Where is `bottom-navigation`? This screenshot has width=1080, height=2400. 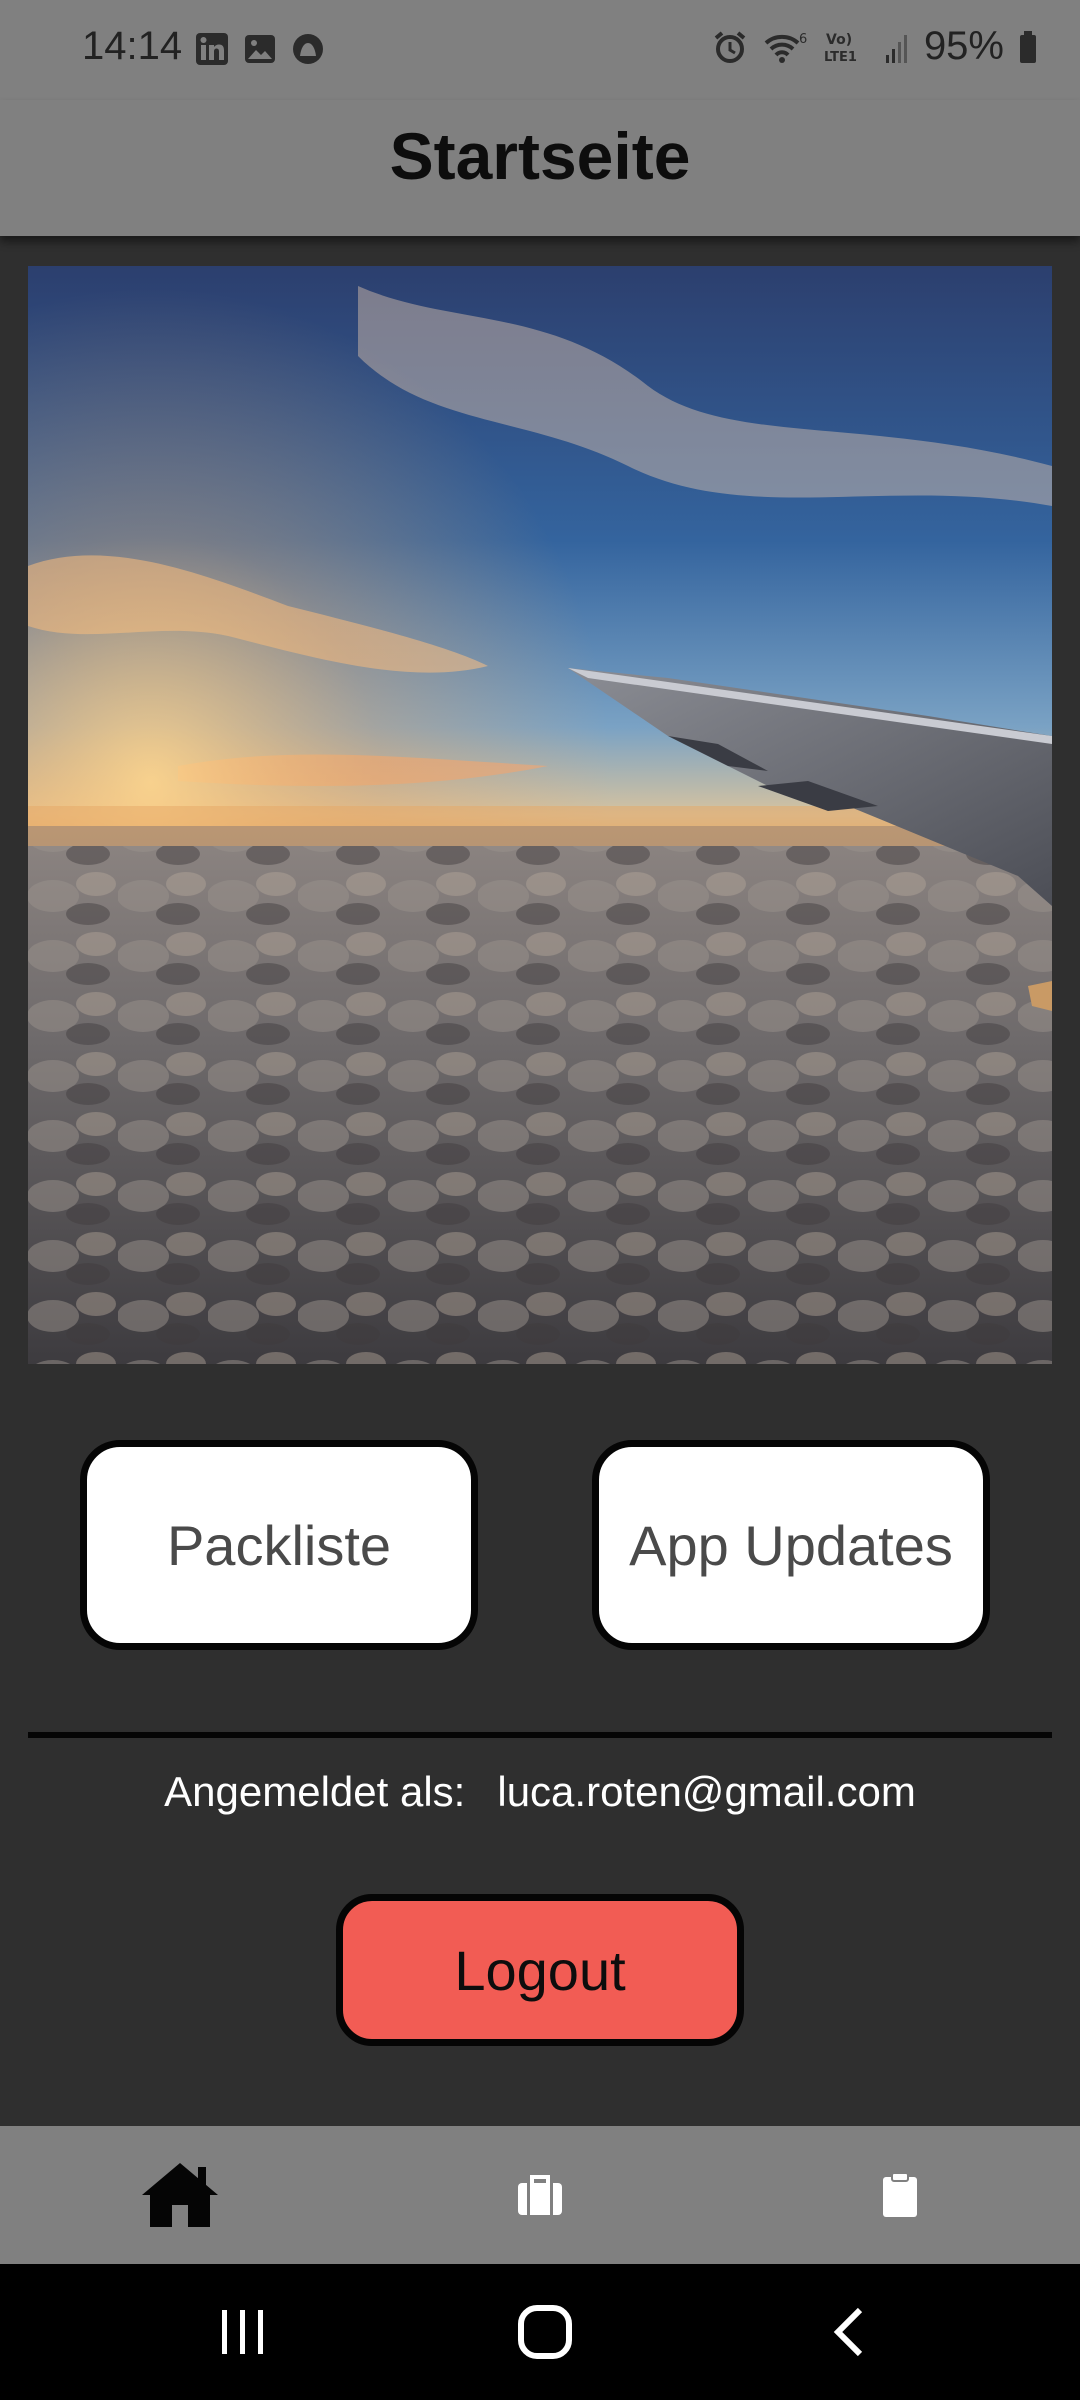 bottom-navigation is located at coordinates (540, 2195).